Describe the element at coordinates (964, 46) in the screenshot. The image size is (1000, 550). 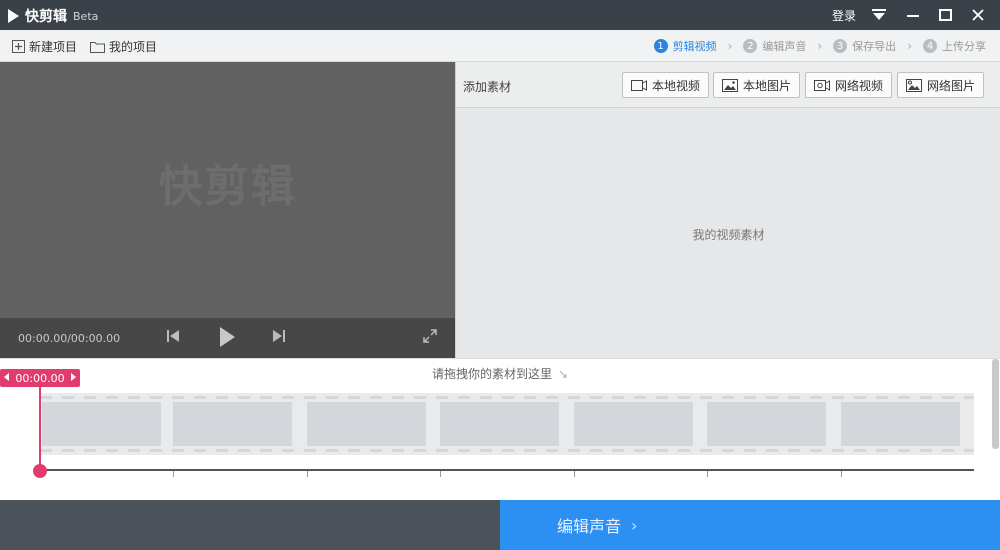
I see `step-label: 上传分享` at that location.